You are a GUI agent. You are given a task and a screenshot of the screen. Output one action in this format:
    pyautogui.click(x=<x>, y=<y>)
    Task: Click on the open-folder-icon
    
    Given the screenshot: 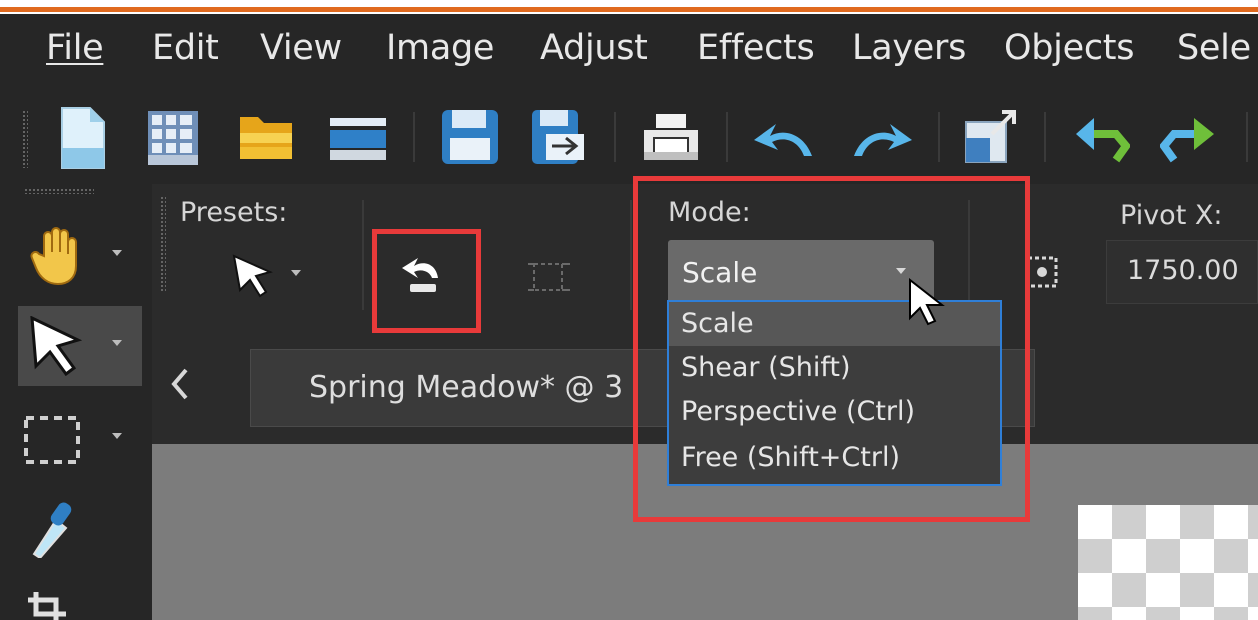 What is the action you would take?
    pyautogui.click(x=267, y=138)
    